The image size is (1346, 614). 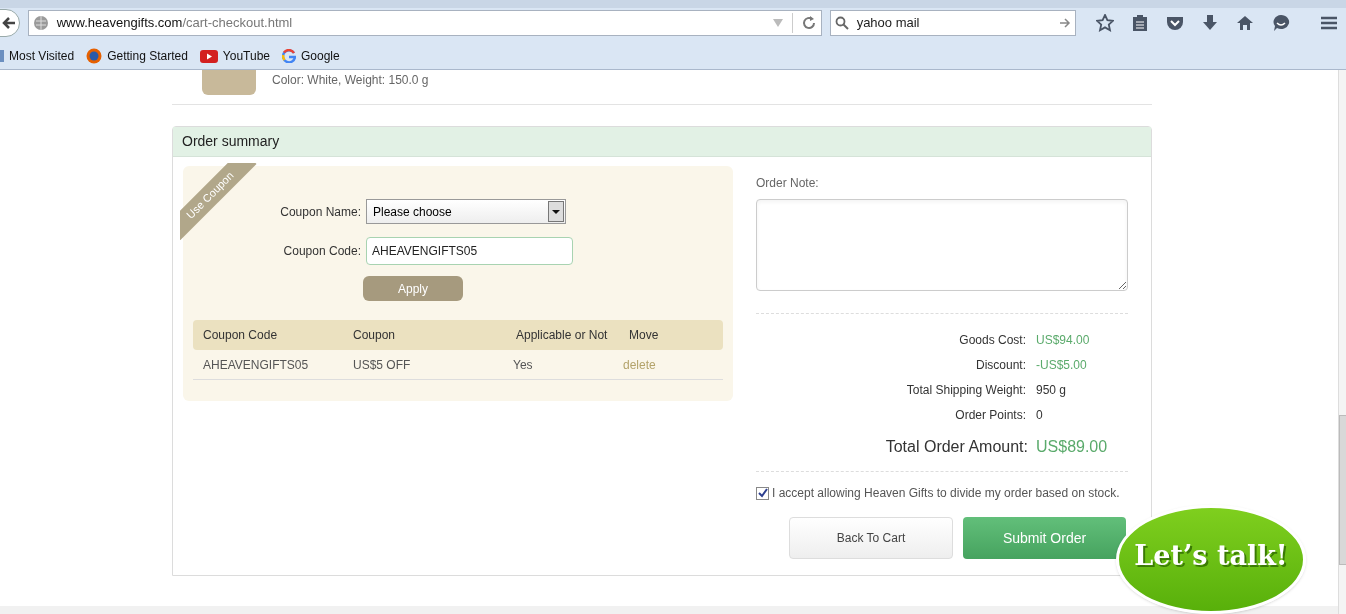 What do you see at coordinates (1245, 23) in the screenshot?
I see `home-icon` at bounding box center [1245, 23].